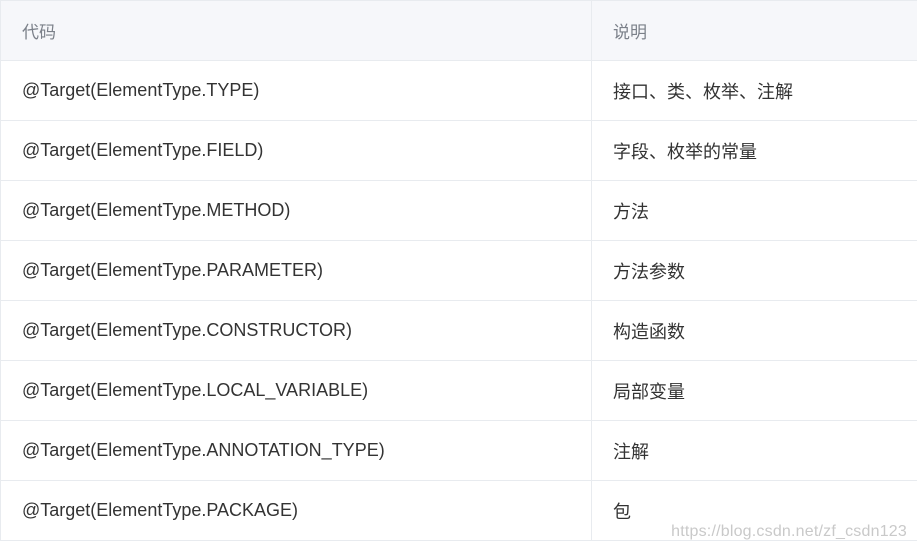  Describe the element at coordinates (754, 330) in the screenshot. I see `cell-description: 构造函数` at that location.